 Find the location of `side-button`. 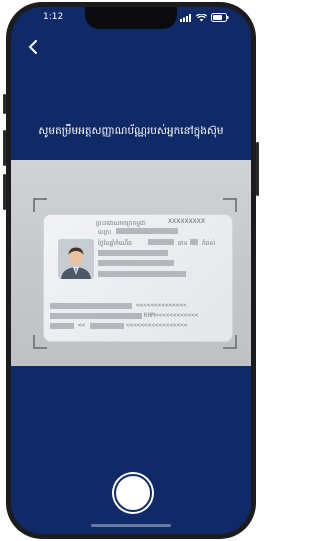

side-button is located at coordinates (4, 104).